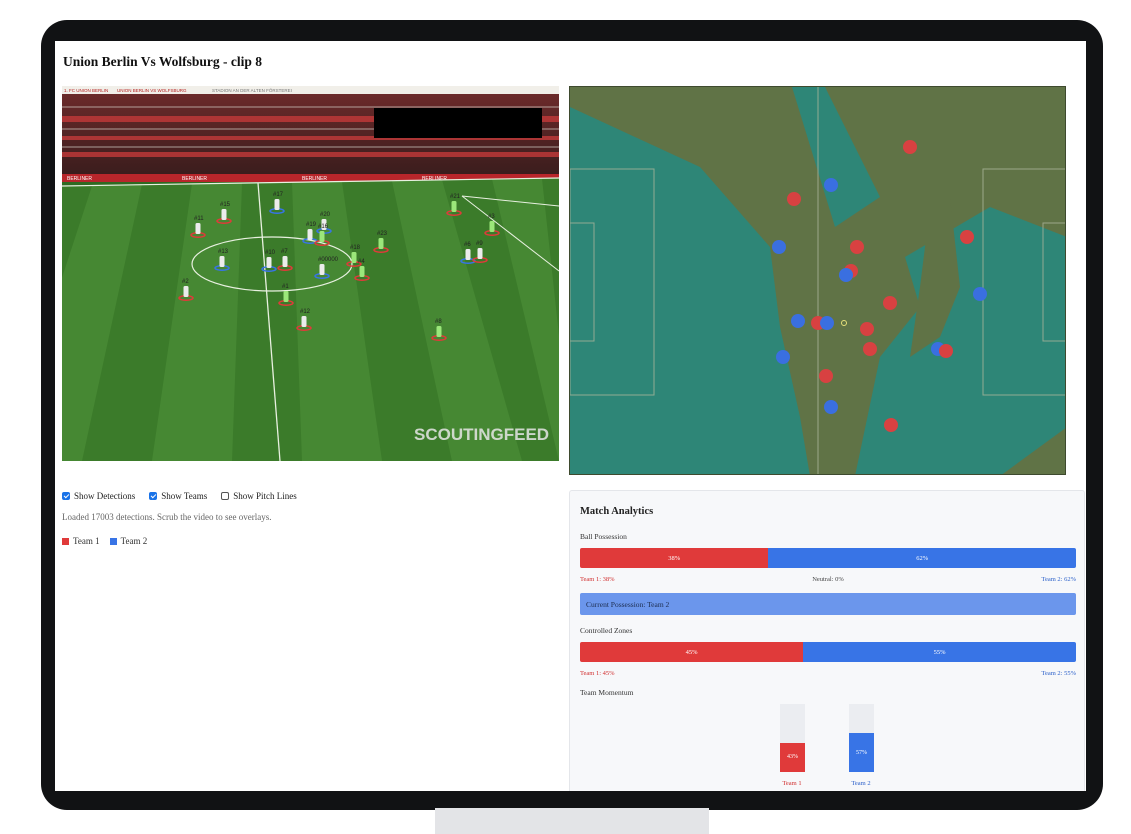  Describe the element at coordinates (278, 195) in the screenshot. I see `player-label: #17` at that location.